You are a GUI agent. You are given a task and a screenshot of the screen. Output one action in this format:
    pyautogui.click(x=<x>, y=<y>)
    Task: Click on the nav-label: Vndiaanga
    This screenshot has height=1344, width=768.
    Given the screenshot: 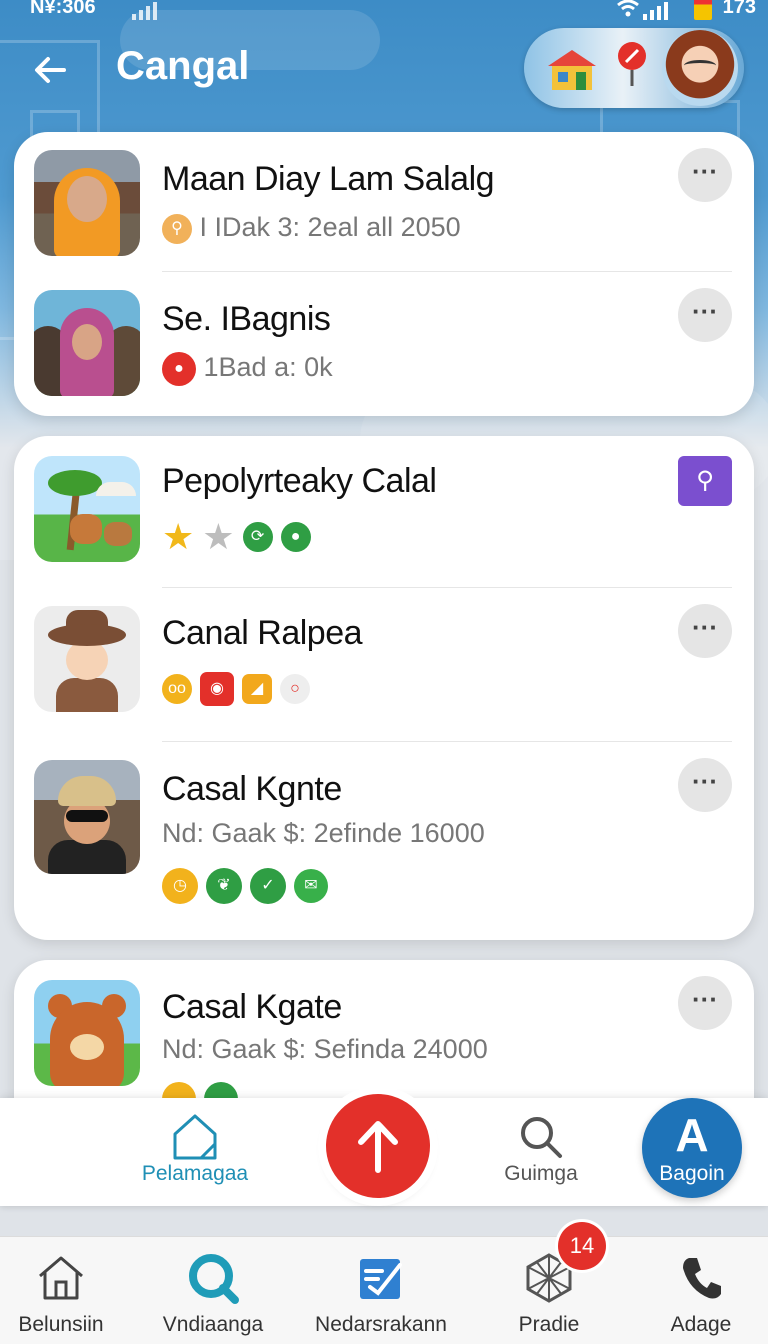 What is the action you would take?
    pyautogui.click(x=213, y=1324)
    